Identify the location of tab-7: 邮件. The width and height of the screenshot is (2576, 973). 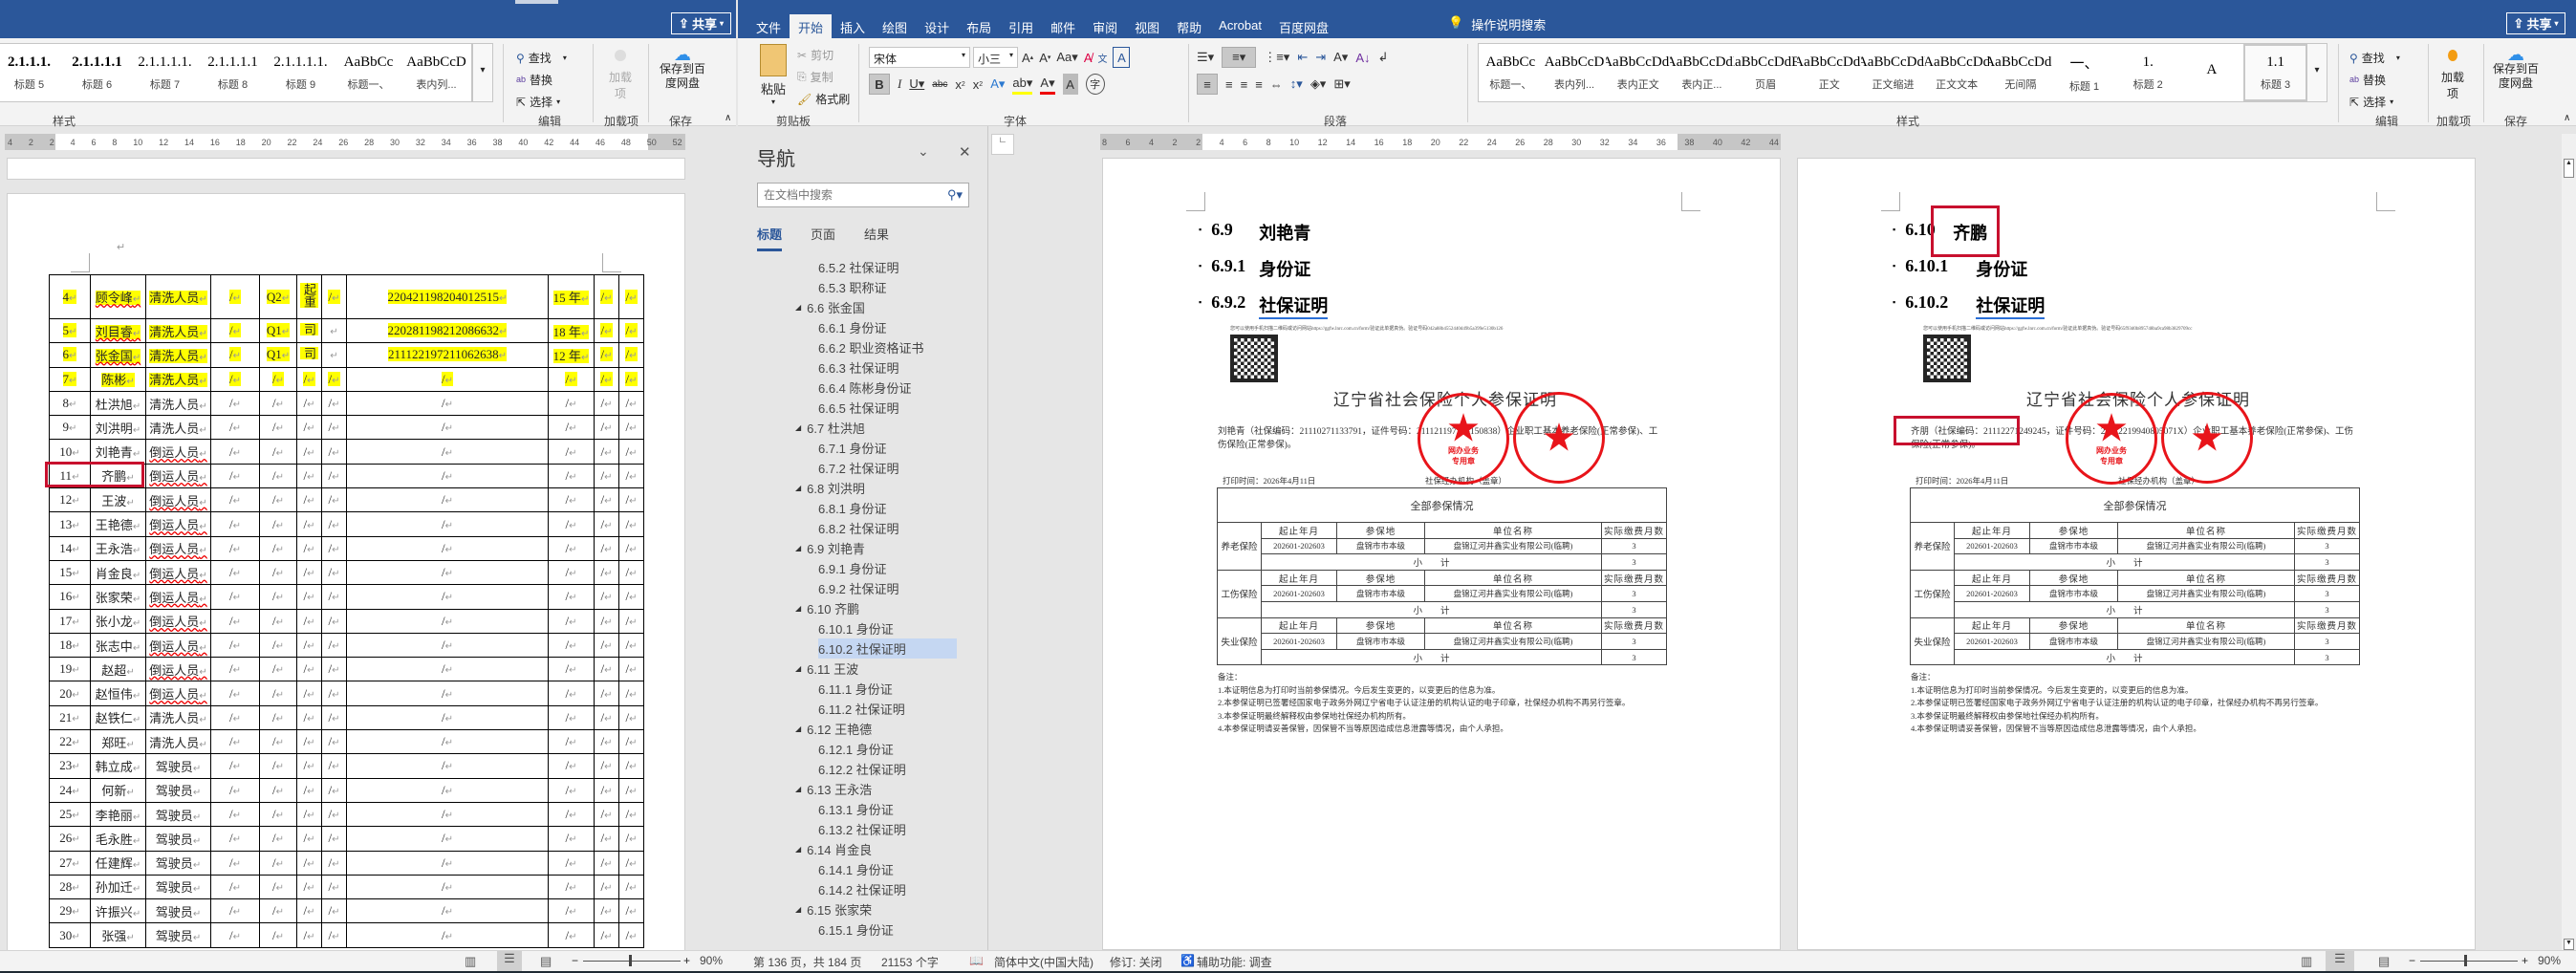
(1063, 26).